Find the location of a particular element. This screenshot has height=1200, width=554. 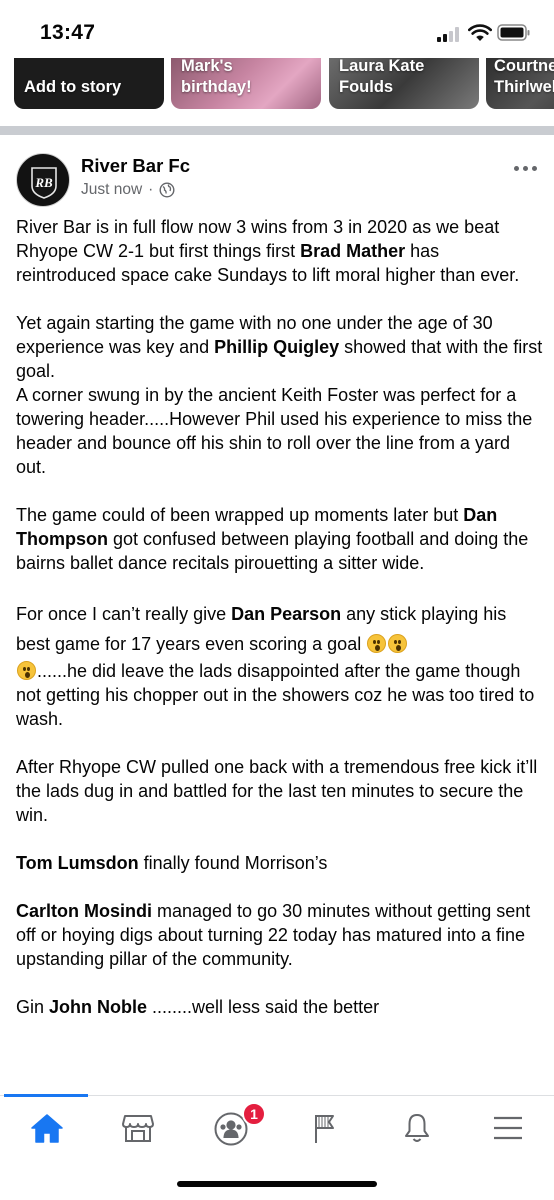

pages-flag-icon is located at coordinates (324, 1128).